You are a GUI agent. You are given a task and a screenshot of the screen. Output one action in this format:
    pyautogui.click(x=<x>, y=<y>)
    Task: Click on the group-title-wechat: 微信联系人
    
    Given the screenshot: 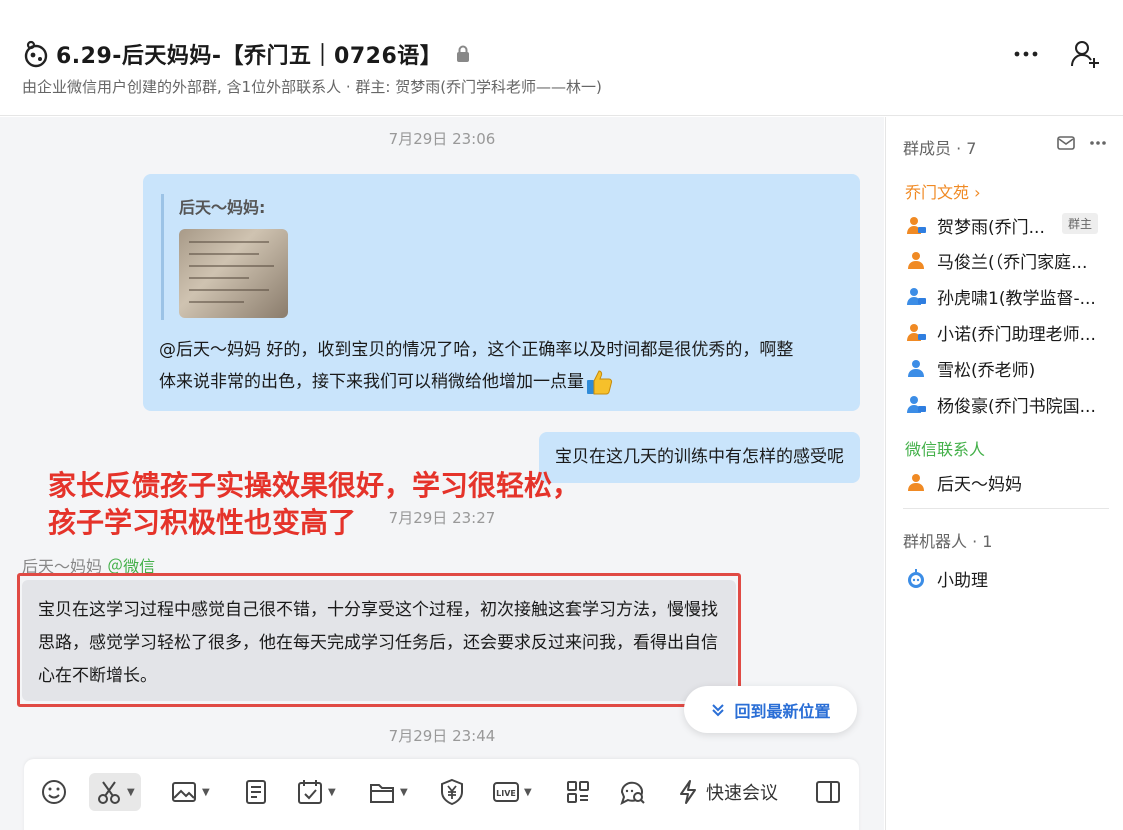 What is the action you would take?
    pyautogui.click(x=945, y=449)
    